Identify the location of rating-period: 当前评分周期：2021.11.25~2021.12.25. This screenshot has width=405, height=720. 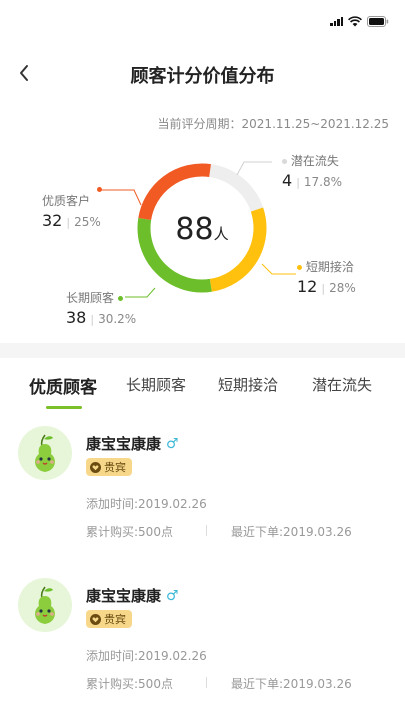
(273, 123).